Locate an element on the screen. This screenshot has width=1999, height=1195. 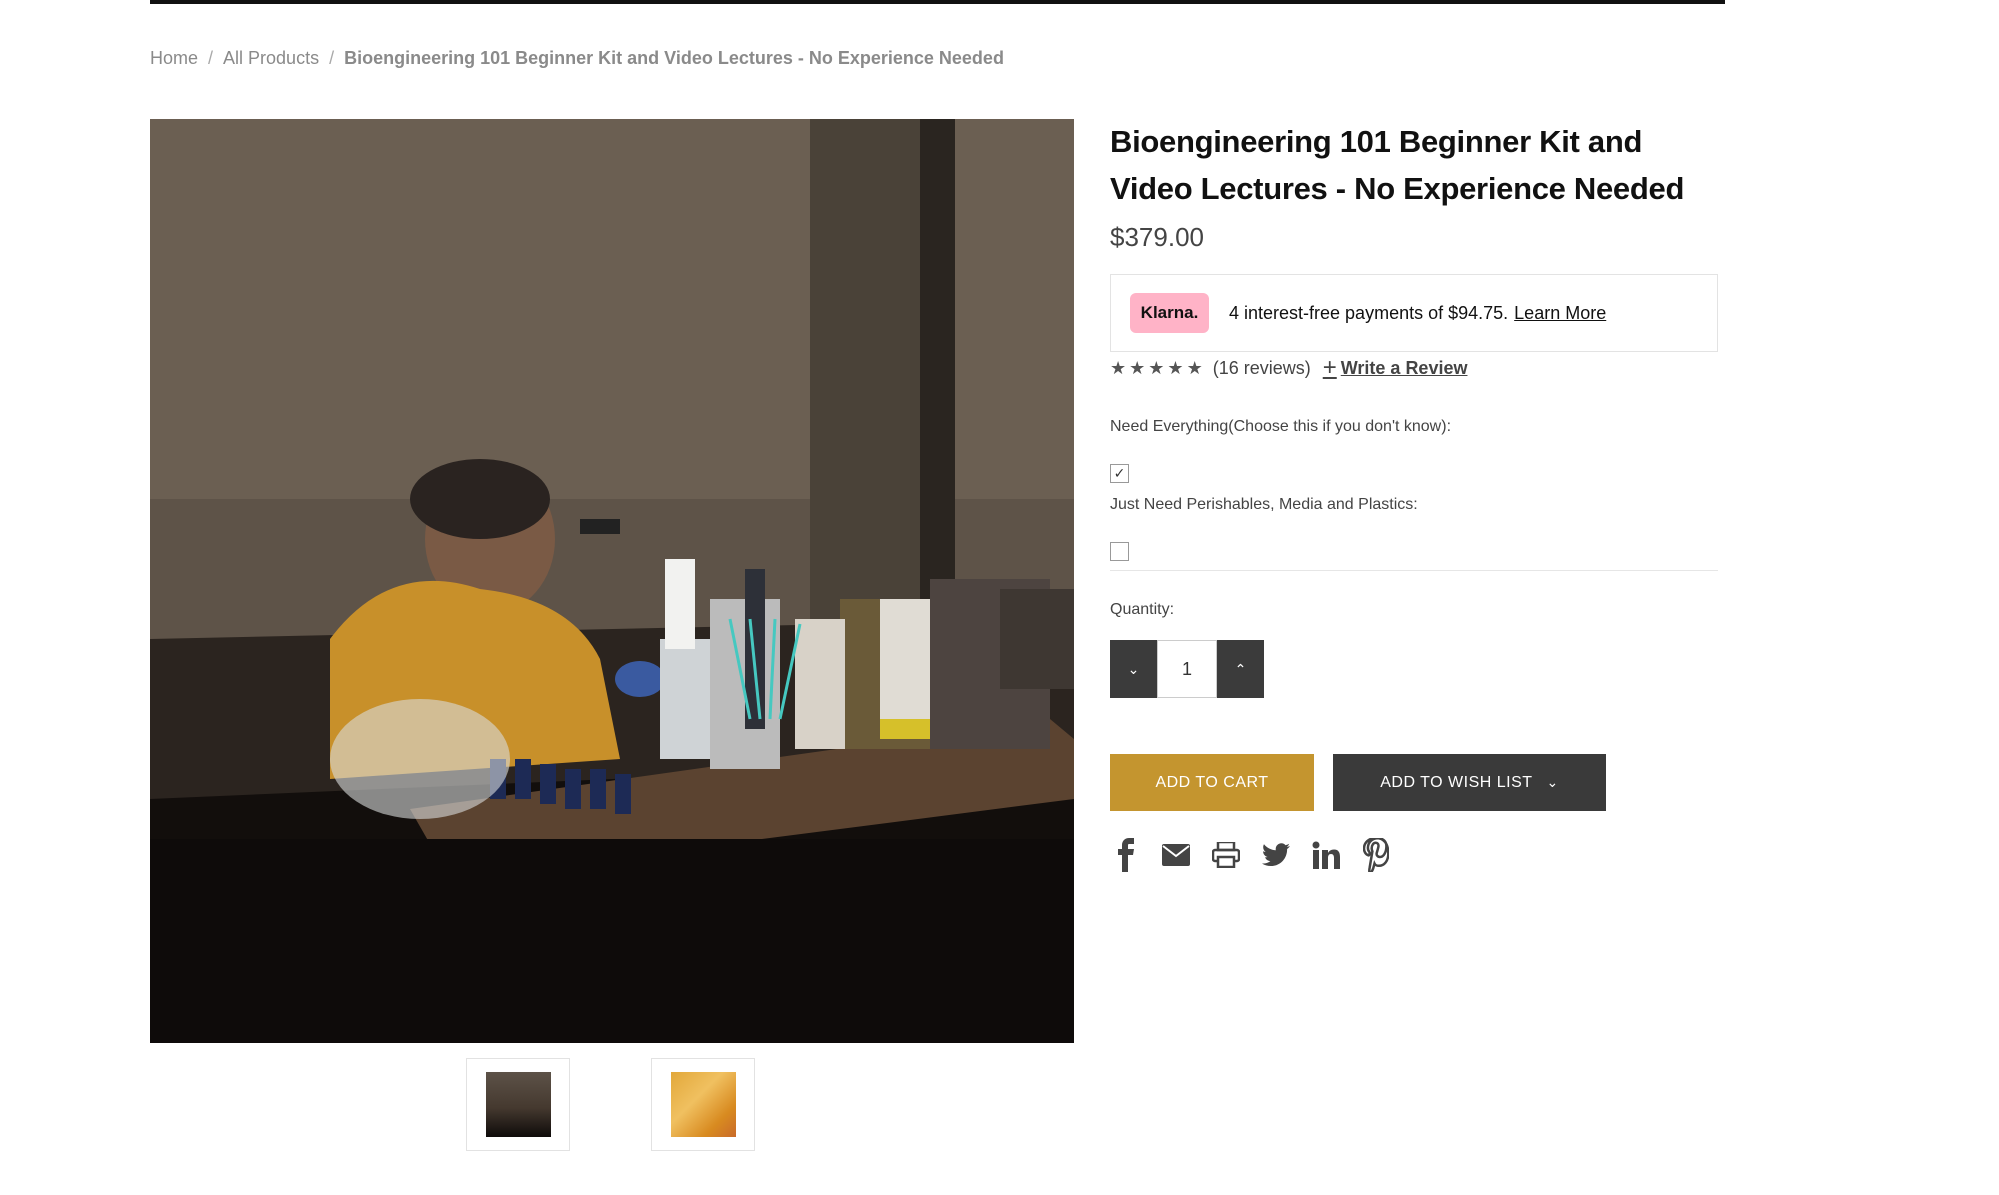
add-to-cart-button: ADD TO CART is located at coordinates (1212, 782).